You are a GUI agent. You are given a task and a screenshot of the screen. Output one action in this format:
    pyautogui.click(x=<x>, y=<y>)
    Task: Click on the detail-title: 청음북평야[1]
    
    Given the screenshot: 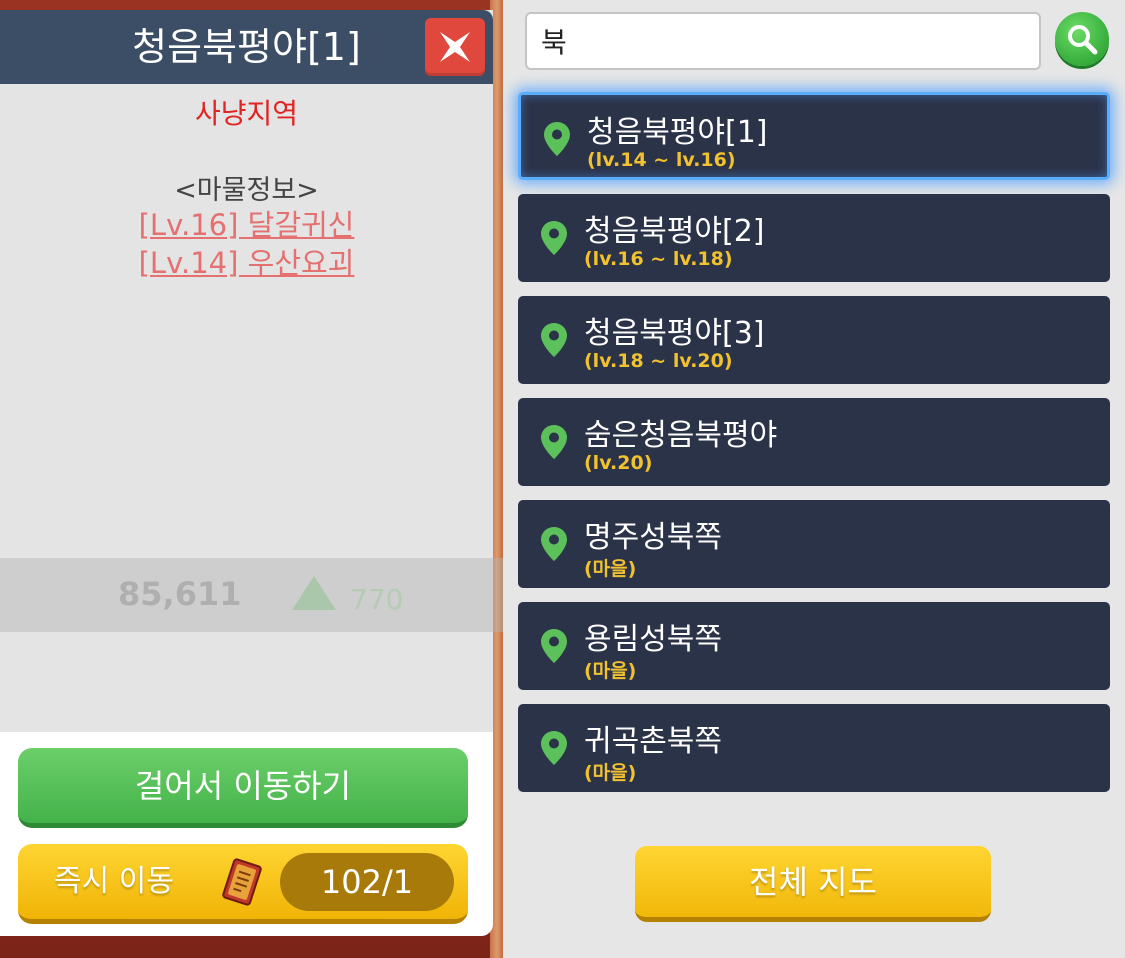 What is the action you would take?
    pyautogui.click(x=246, y=47)
    